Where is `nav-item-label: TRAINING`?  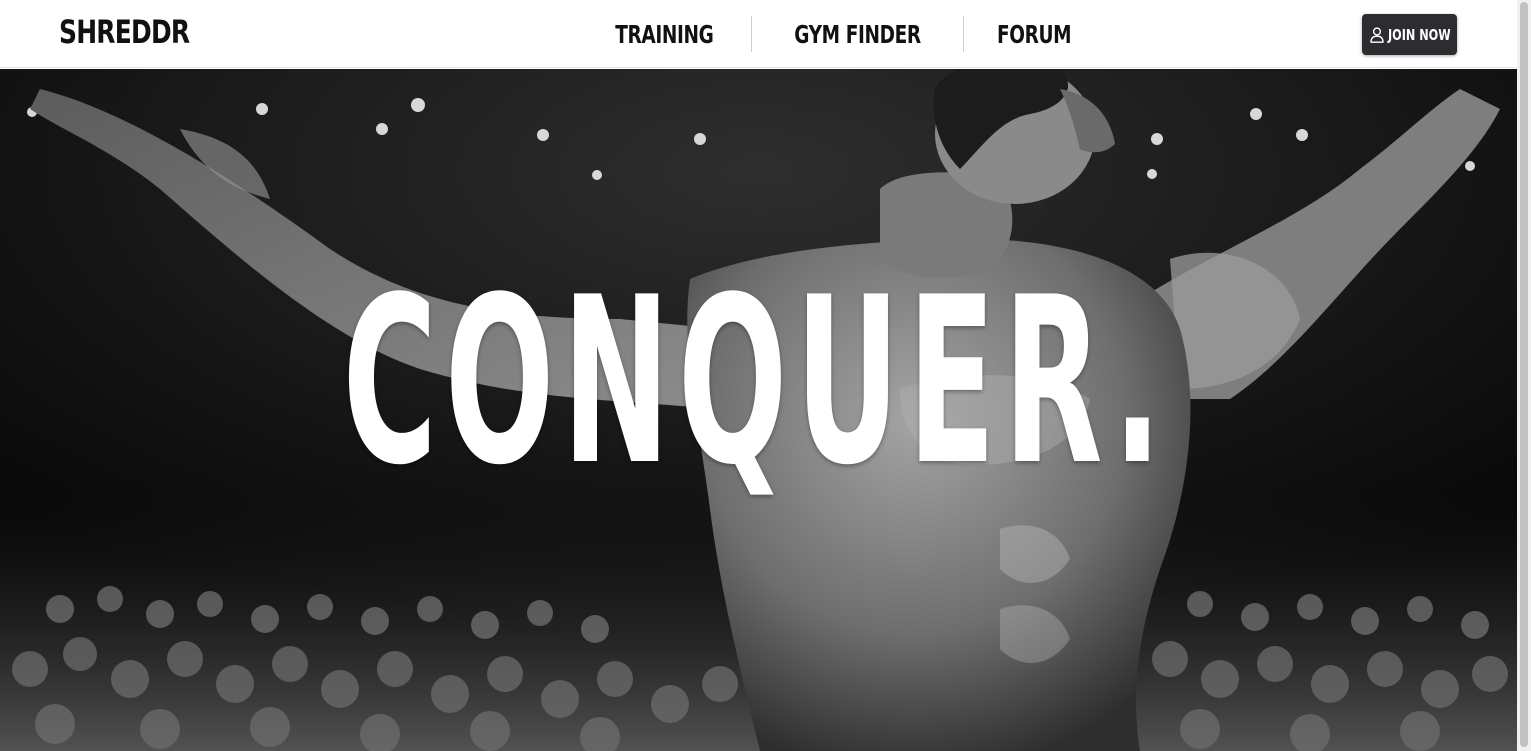
nav-item-label: TRAINING is located at coordinates (664, 34).